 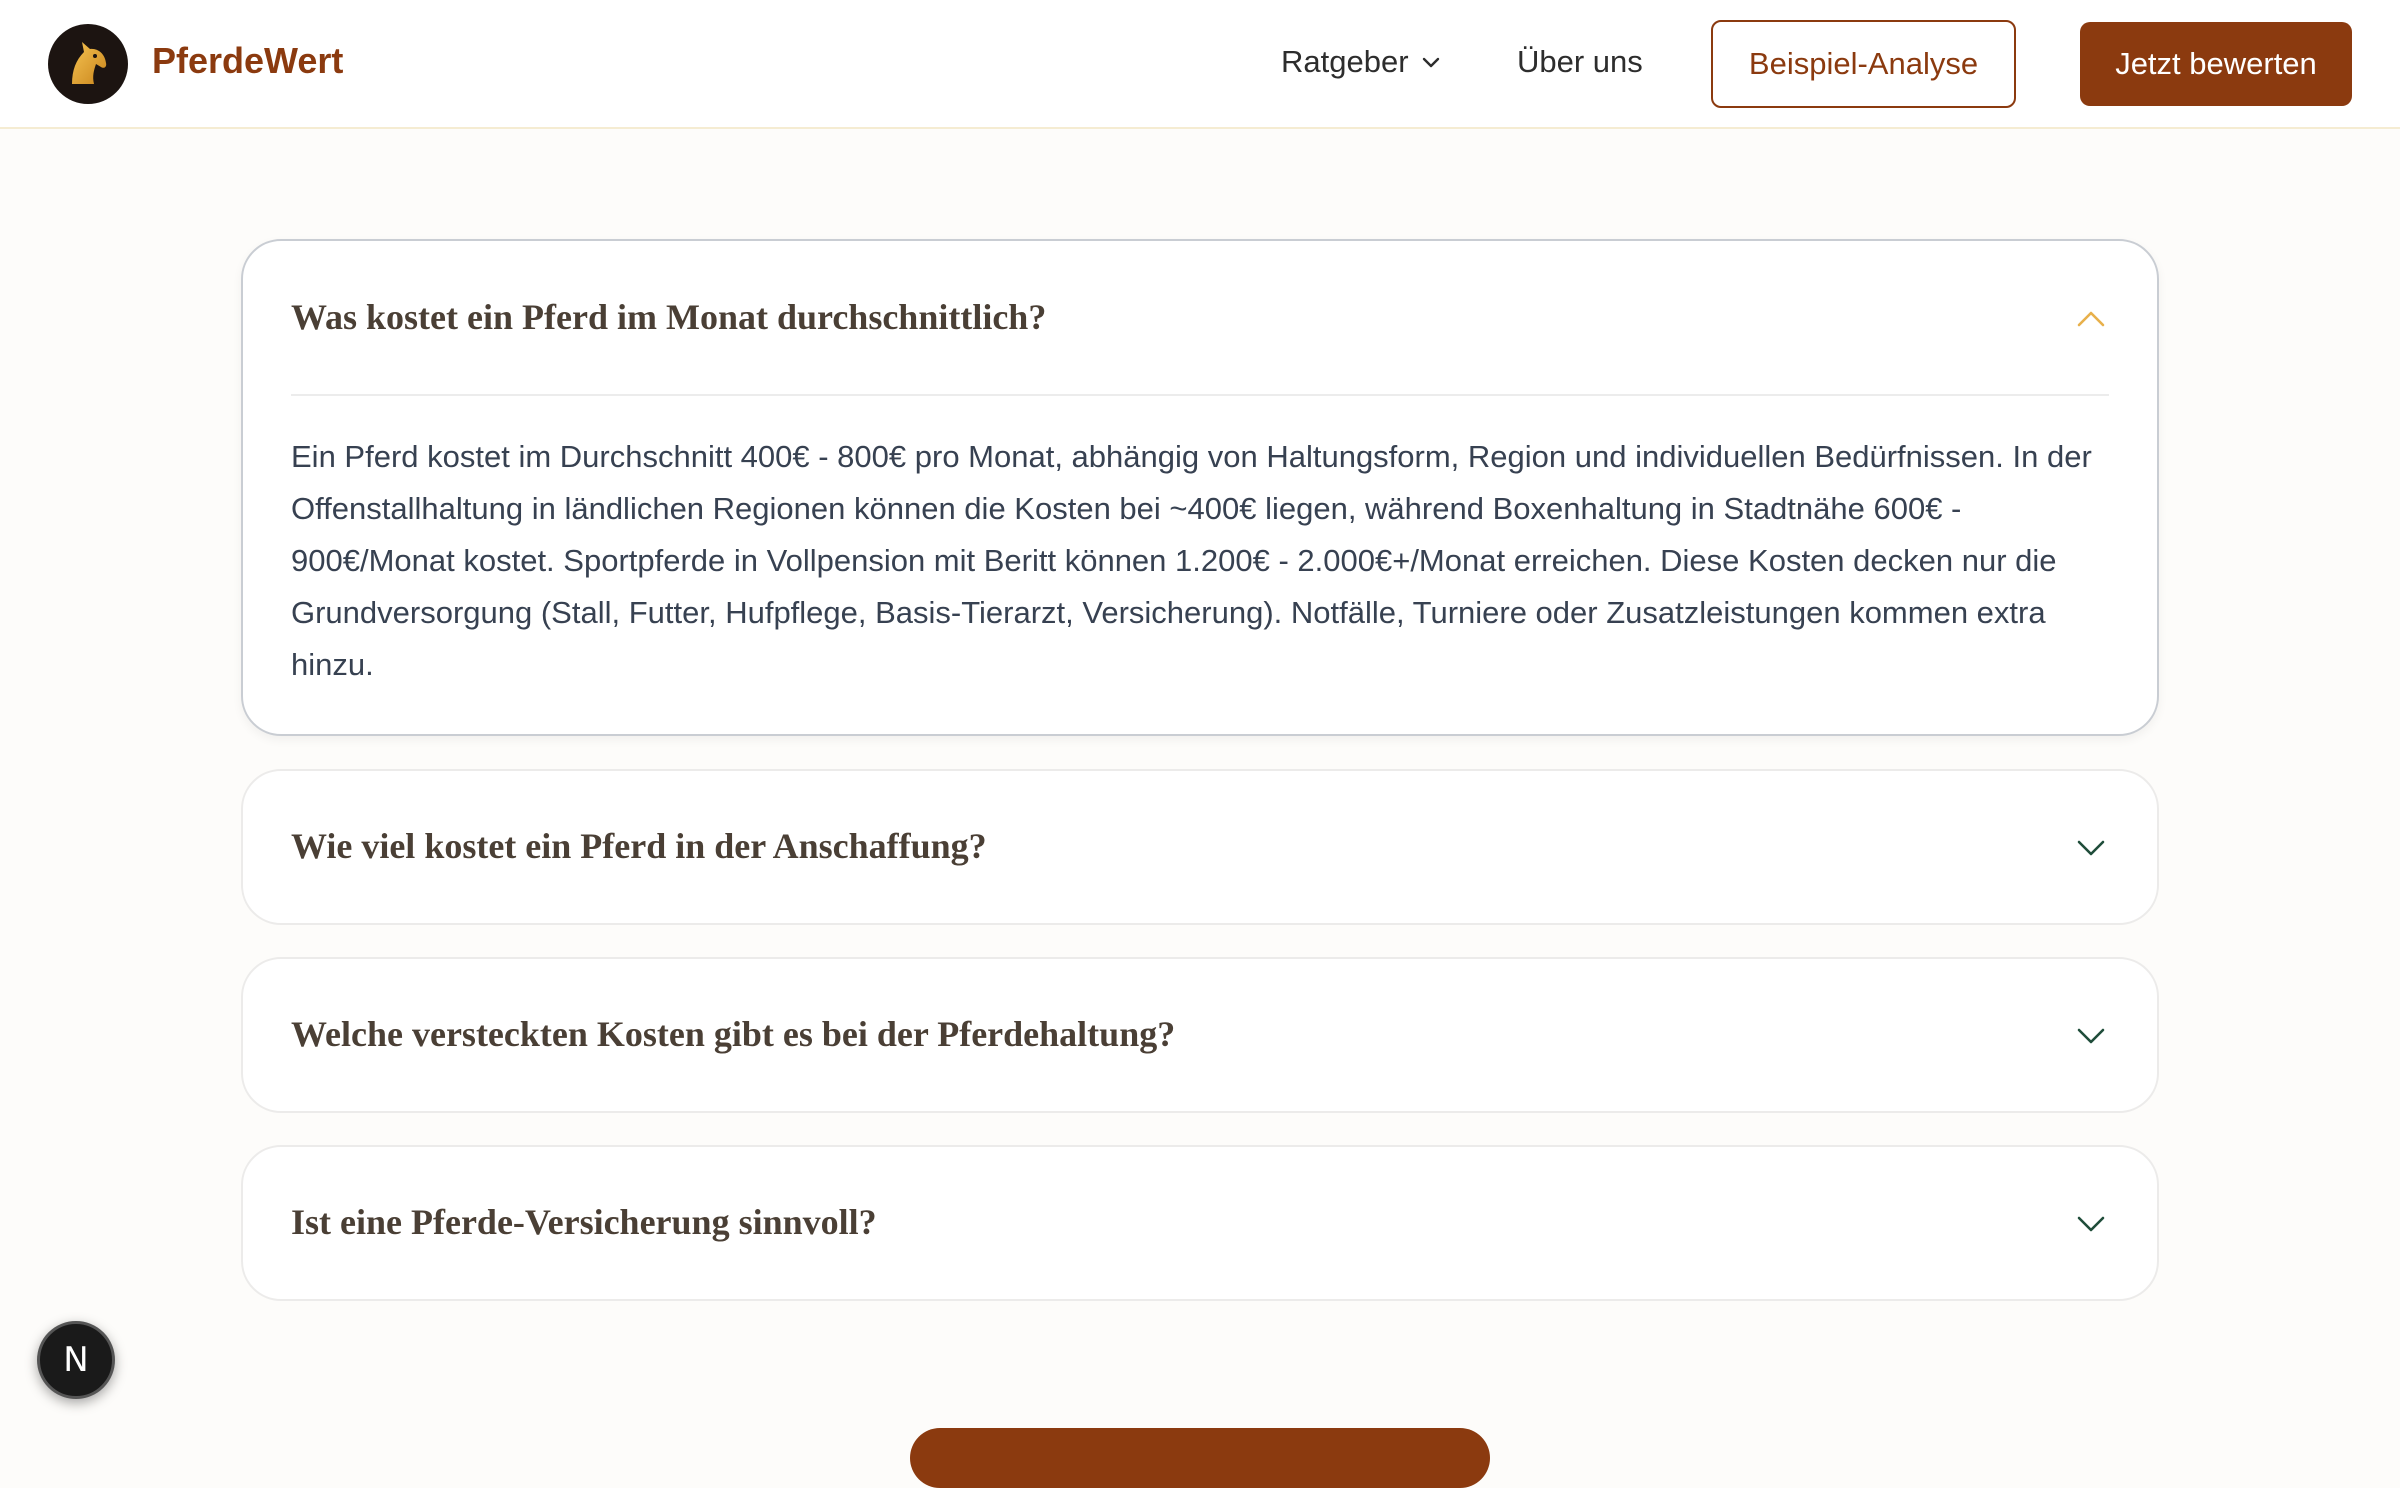 I want to click on horse-logo-icon, so click(x=88, y=64).